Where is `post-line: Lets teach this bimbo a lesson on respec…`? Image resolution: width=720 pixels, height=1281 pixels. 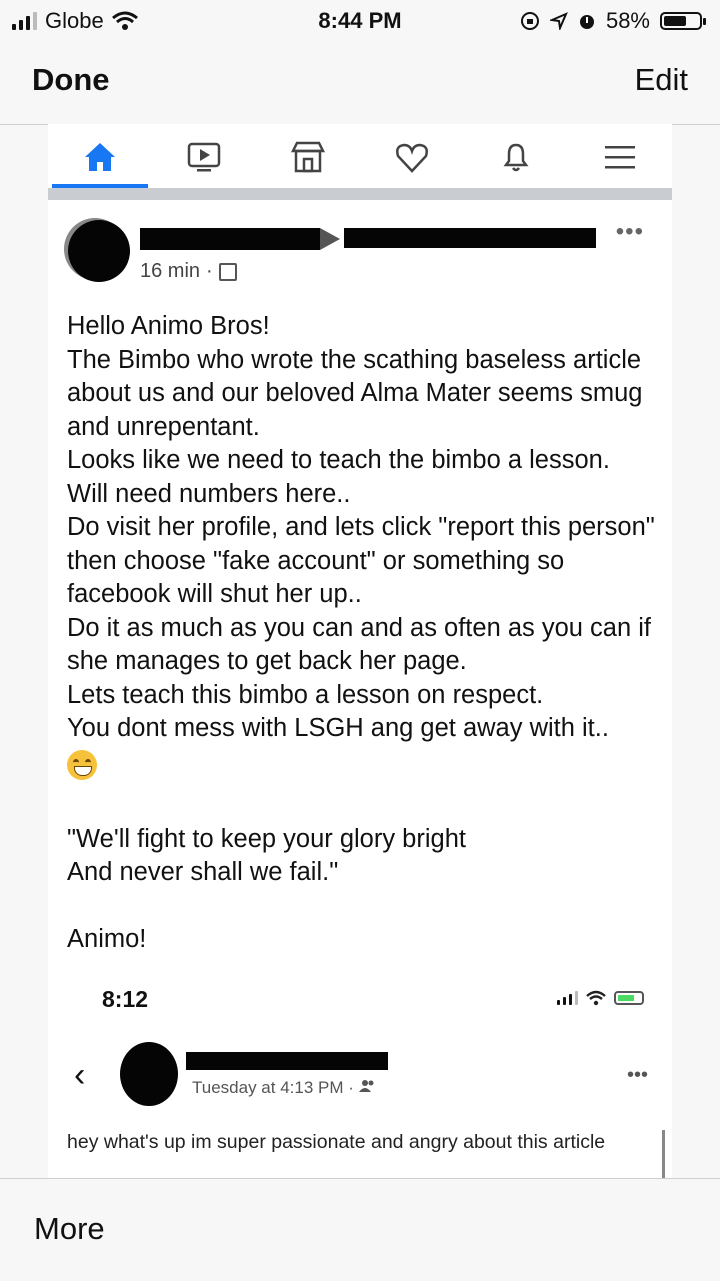
post-line: Lets teach this bimbo a lesson on respec… is located at coordinates (305, 694).